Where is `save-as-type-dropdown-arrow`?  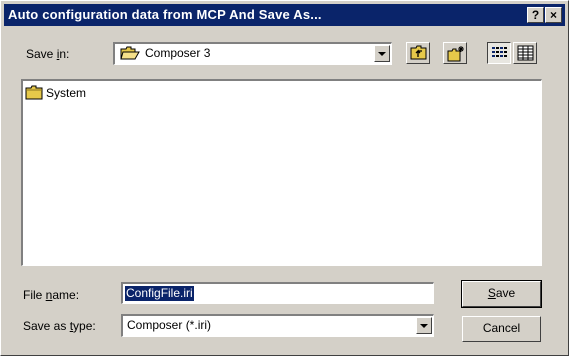 save-as-type-dropdown-arrow is located at coordinates (424, 325).